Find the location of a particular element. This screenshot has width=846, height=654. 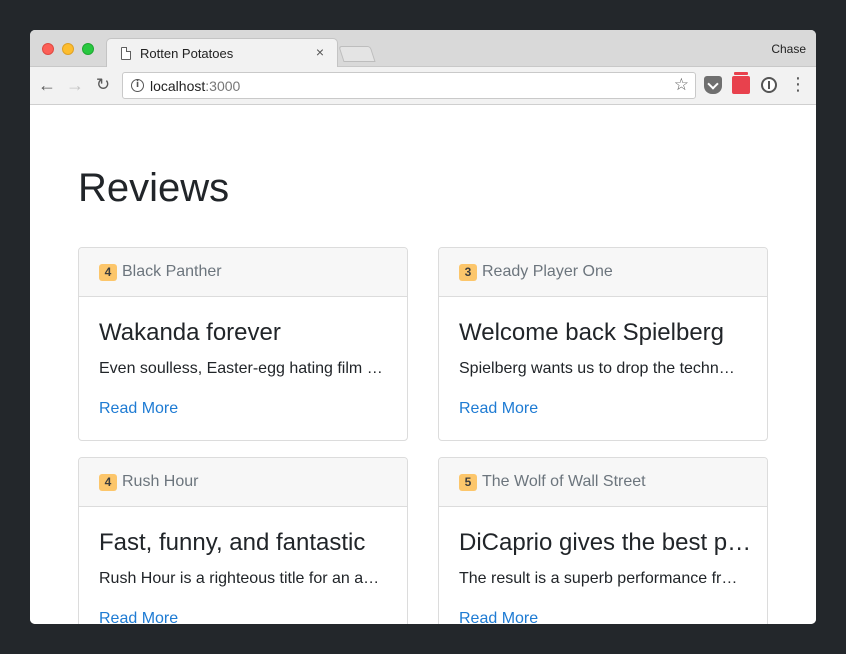

card-header: 3 Ready Player One is located at coordinates (603, 272).